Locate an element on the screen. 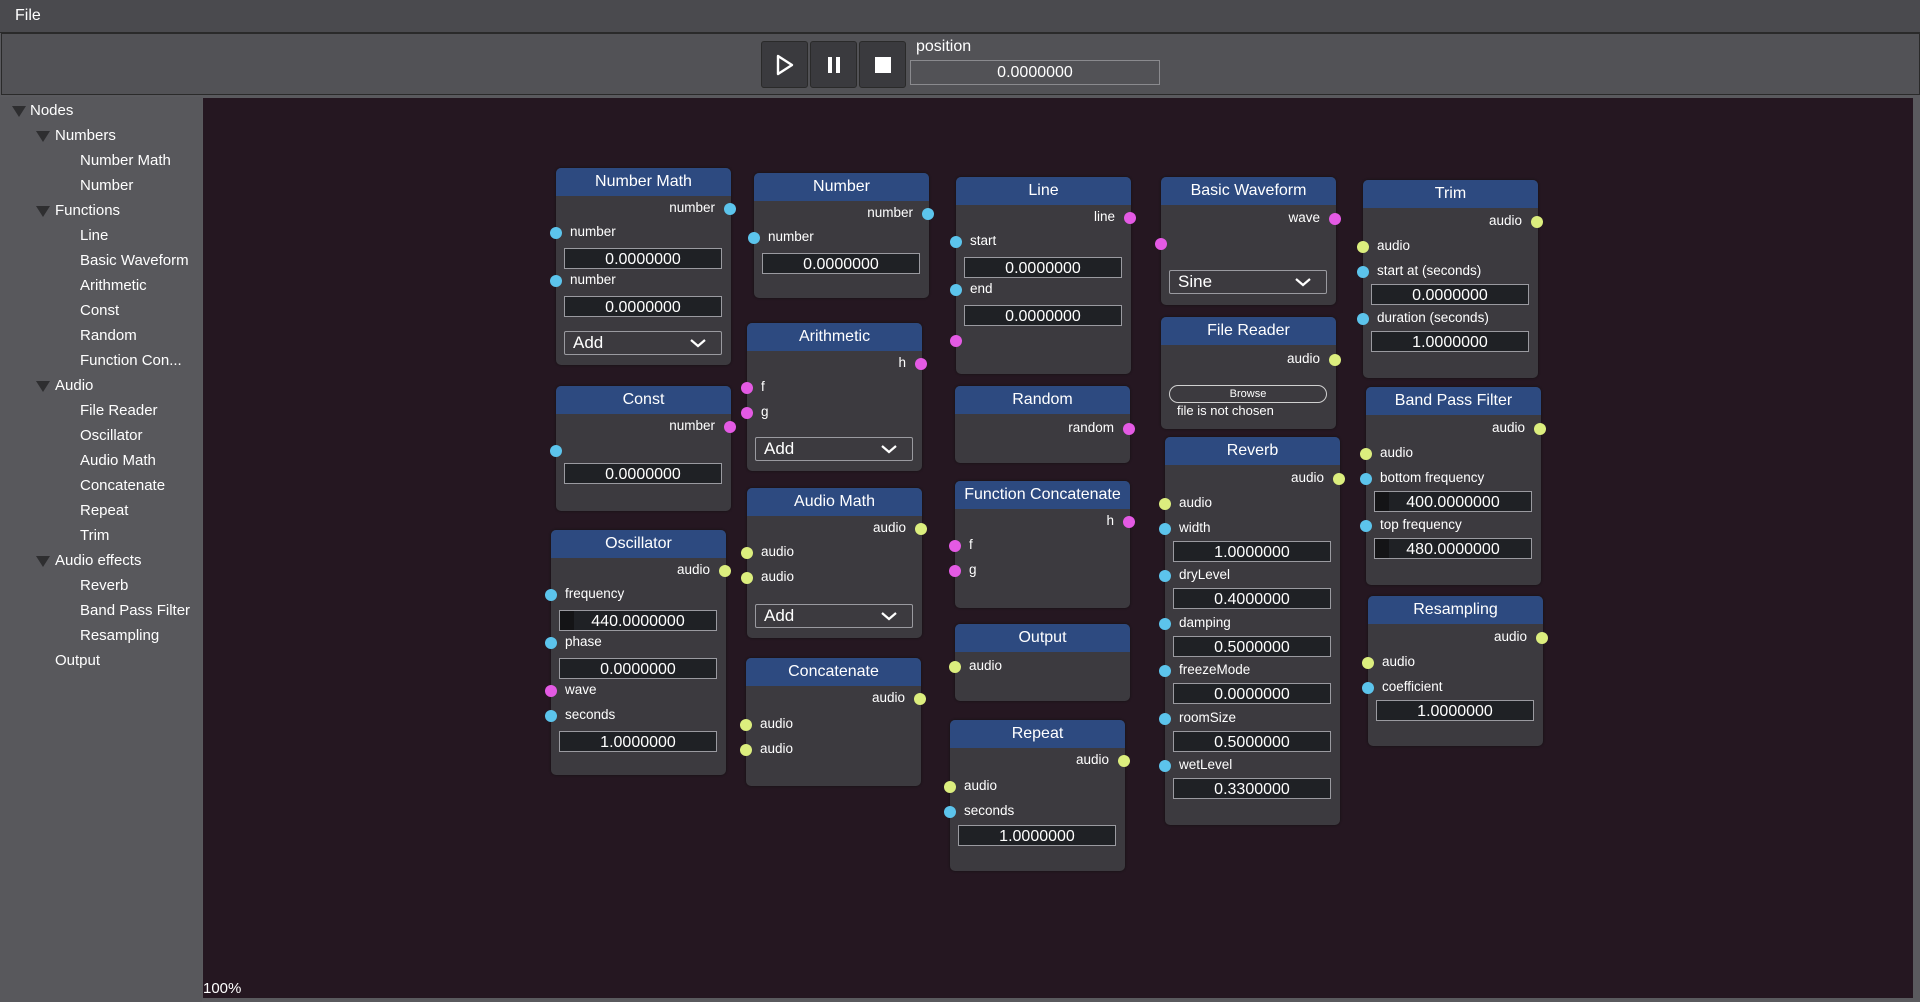 This screenshot has width=1920, height=1002. node-title: Repeat is located at coordinates (1037, 734).